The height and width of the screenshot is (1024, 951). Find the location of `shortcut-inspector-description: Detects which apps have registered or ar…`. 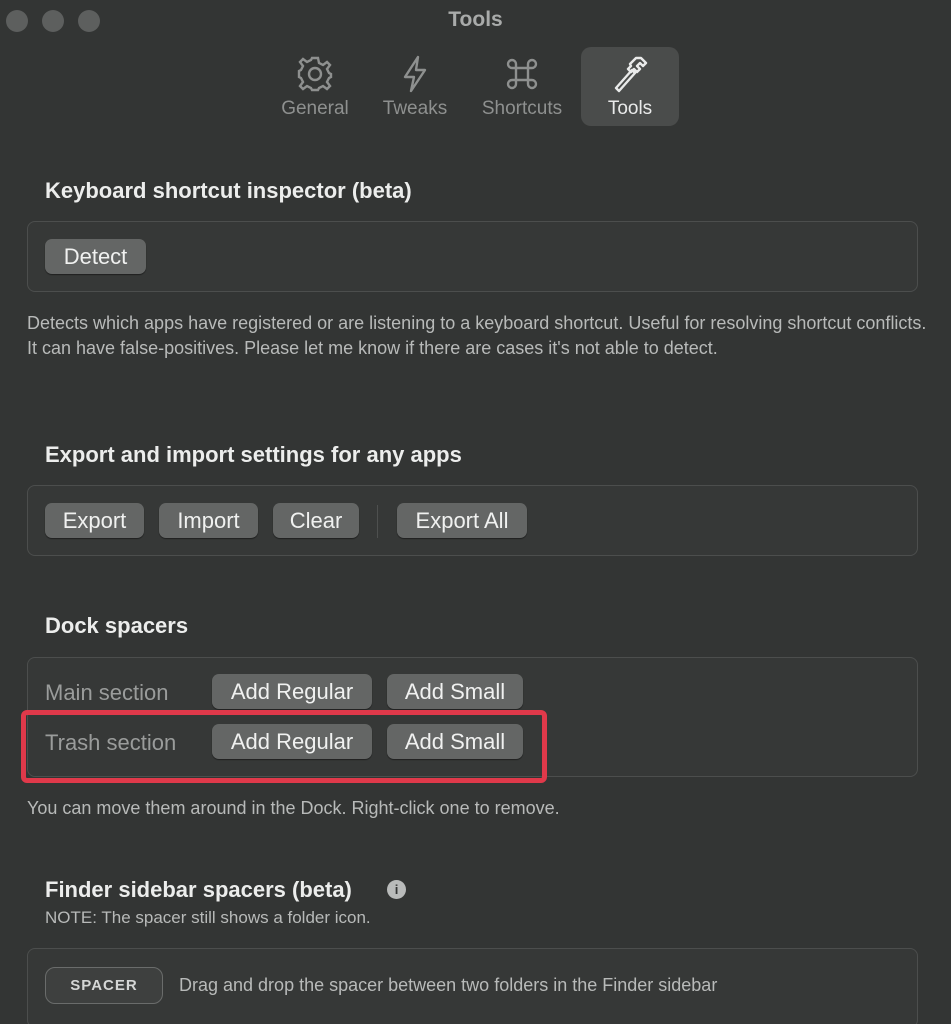

shortcut-inspector-description: Detects which apps have registered or ar… is located at coordinates (477, 335).